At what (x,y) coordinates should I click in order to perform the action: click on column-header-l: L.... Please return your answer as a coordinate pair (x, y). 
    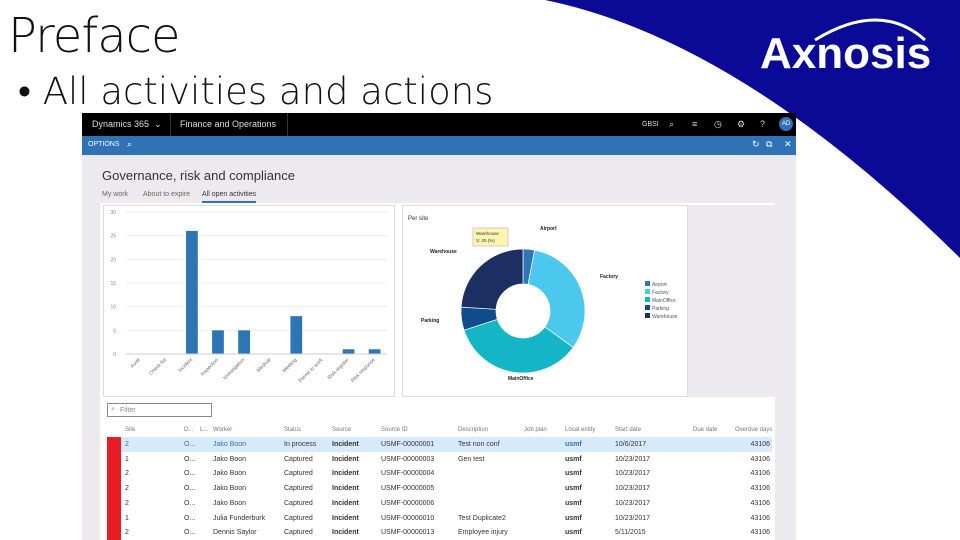
    Looking at the image, I should click on (204, 430).